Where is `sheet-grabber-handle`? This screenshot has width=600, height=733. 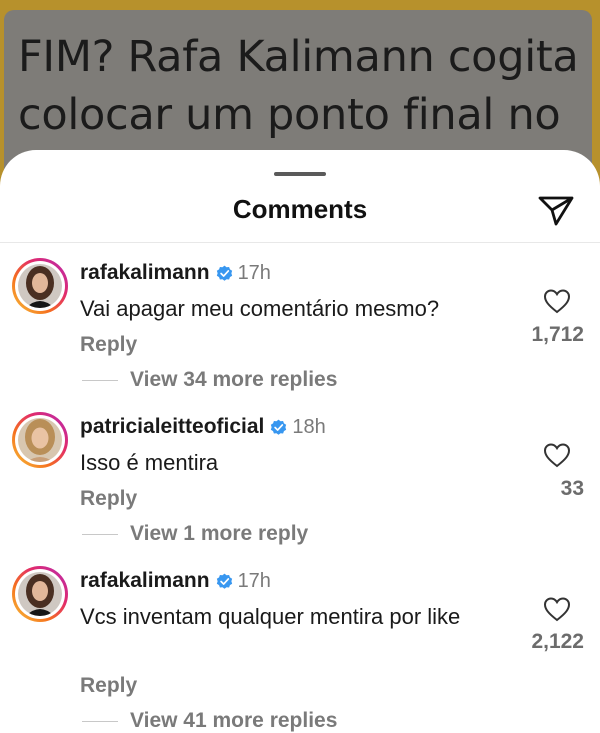
sheet-grabber-handle is located at coordinates (300, 174).